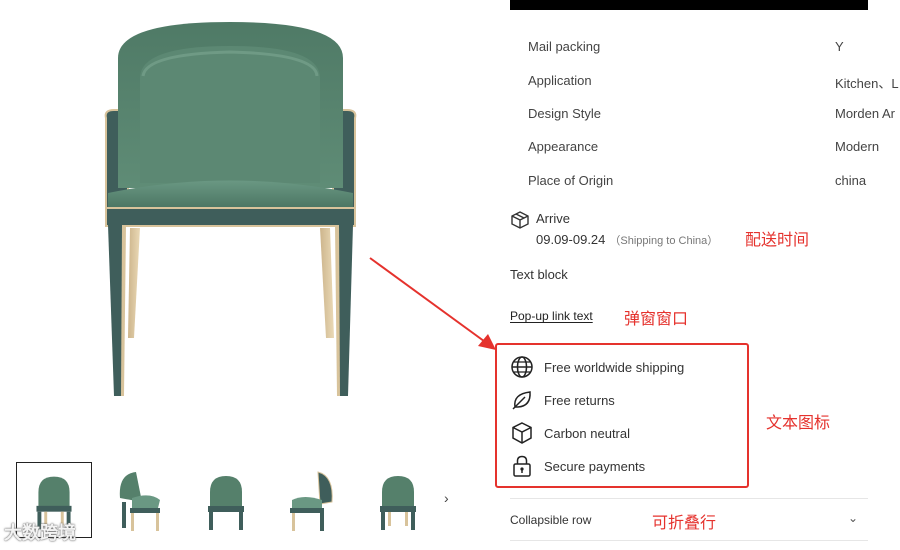 The width and height of the screenshot is (900, 550). What do you see at coordinates (851, 180) in the screenshot?
I see `spec-value: china` at bounding box center [851, 180].